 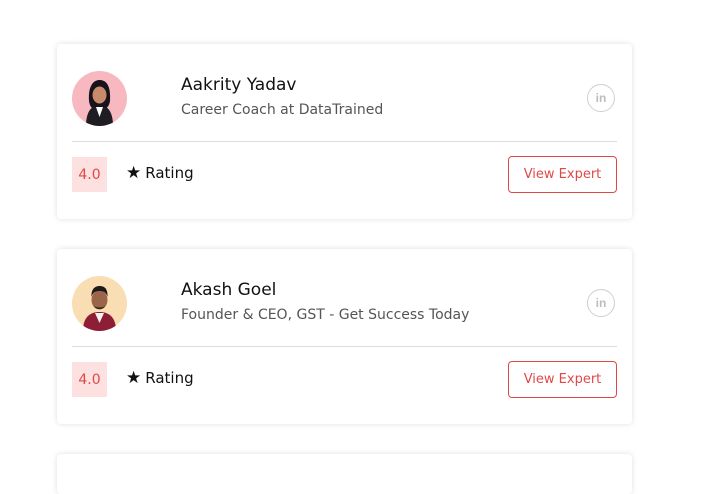 I want to click on expert-title: Founder & CEO, GST - Get Success Today, so click(x=325, y=315).